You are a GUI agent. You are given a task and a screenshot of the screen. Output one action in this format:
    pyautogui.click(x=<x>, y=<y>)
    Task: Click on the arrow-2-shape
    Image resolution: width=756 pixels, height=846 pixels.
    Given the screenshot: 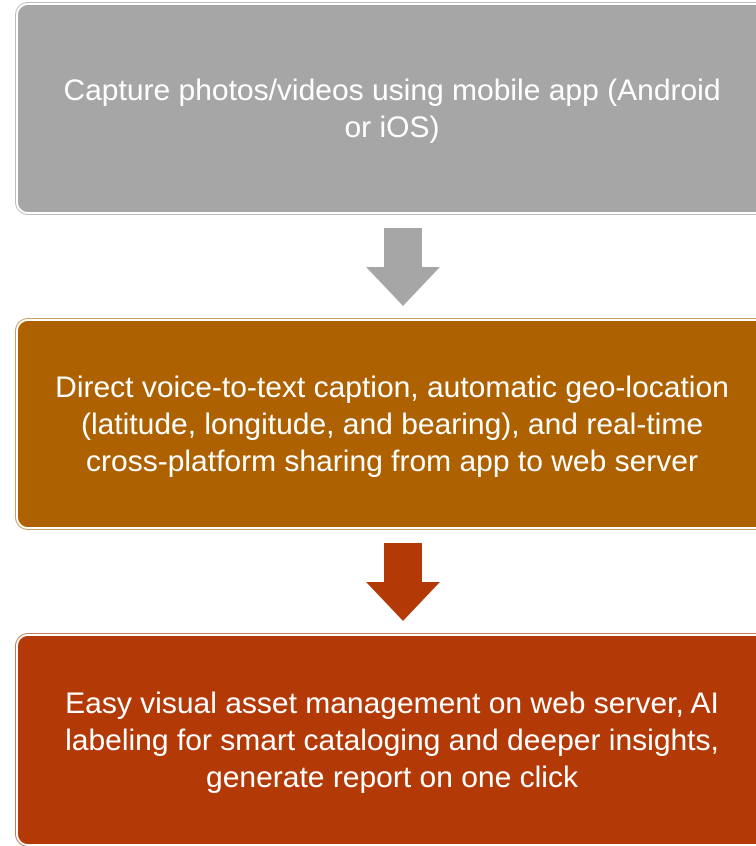 What is the action you would take?
    pyautogui.click(x=403, y=582)
    